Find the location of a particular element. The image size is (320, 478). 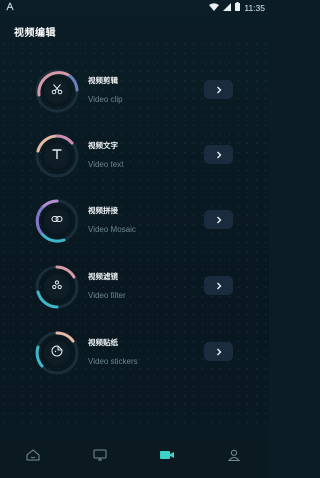

text-t-icon is located at coordinates (57, 156).